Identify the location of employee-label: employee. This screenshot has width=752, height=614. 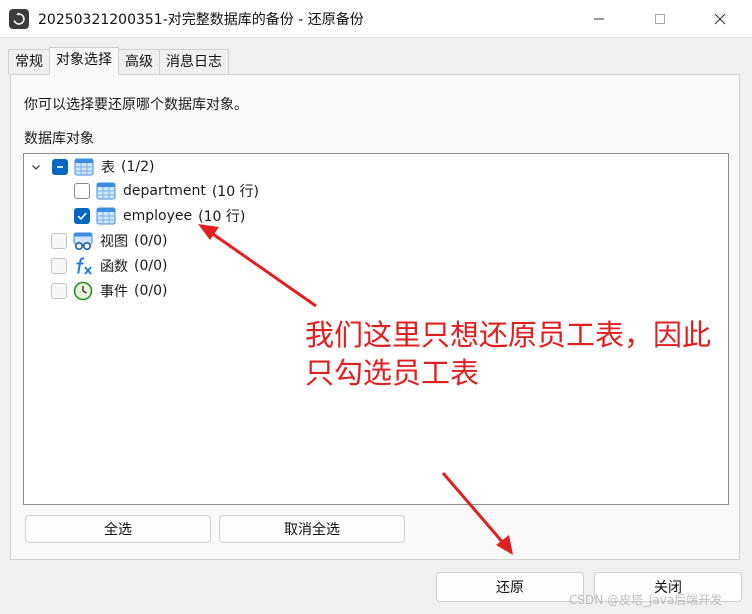
(158, 216).